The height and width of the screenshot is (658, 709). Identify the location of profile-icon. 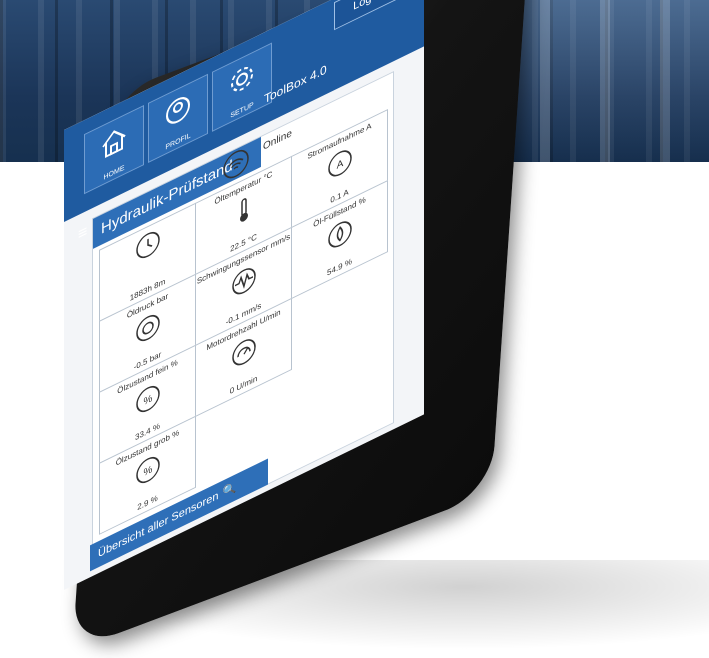
(178, 110).